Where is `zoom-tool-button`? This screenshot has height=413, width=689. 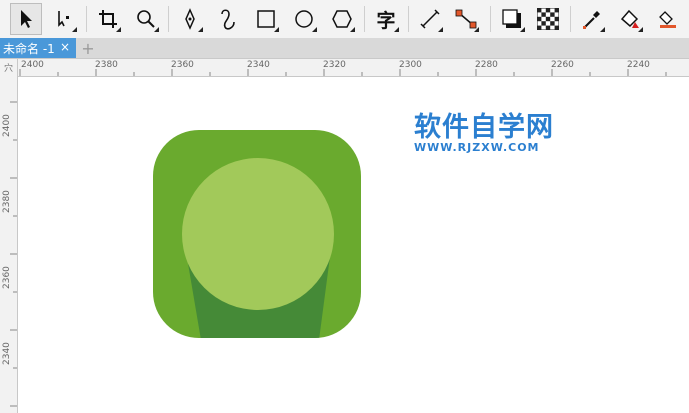 zoom-tool-button is located at coordinates (146, 19).